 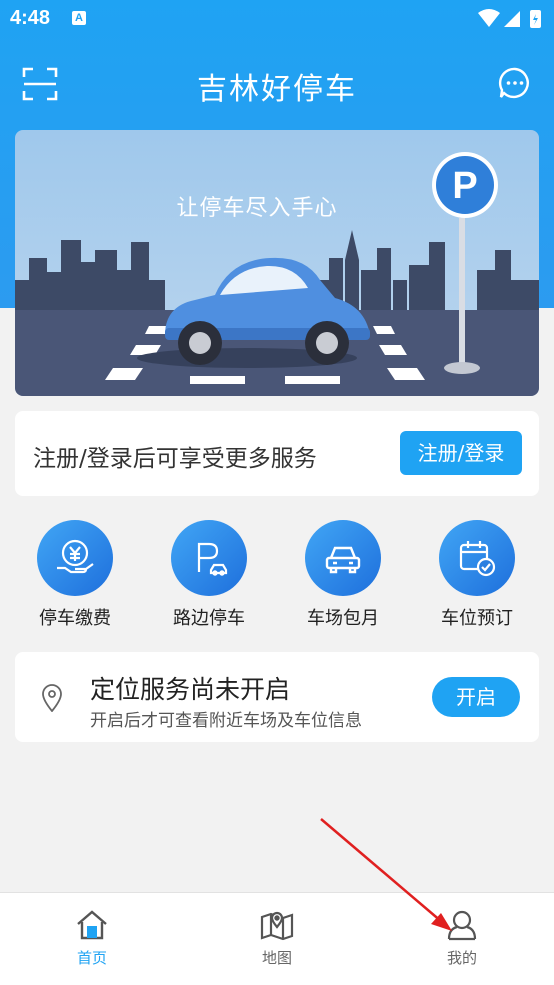 I want to click on monthly-parking-icon, so click(x=343, y=560).